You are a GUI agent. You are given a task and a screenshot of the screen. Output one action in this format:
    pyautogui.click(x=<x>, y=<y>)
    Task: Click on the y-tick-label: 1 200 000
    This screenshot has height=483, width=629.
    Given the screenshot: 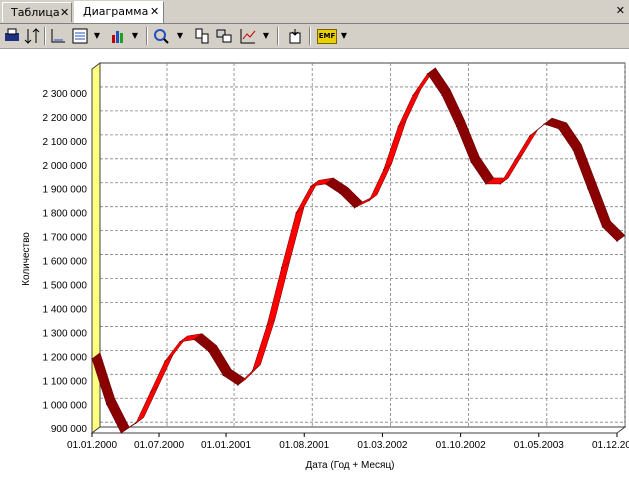 What is the action you would take?
    pyautogui.click(x=65, y=357)
    